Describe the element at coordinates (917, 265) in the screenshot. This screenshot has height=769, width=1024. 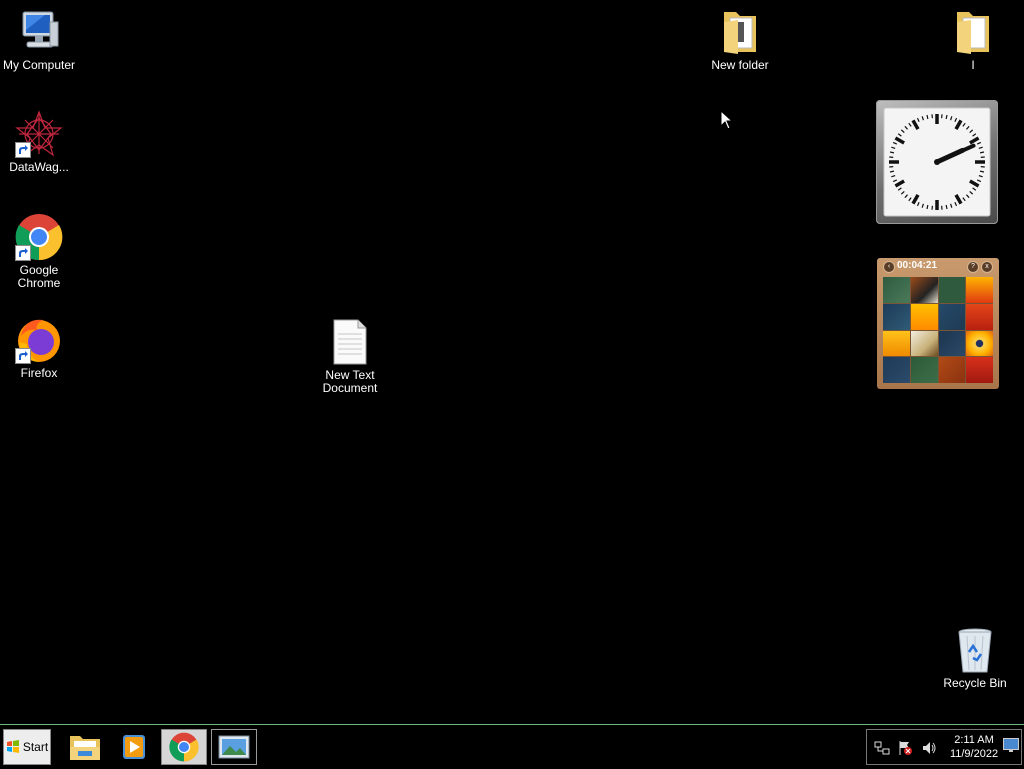
I see `puzzle-timer: 00:04:21` at that location.